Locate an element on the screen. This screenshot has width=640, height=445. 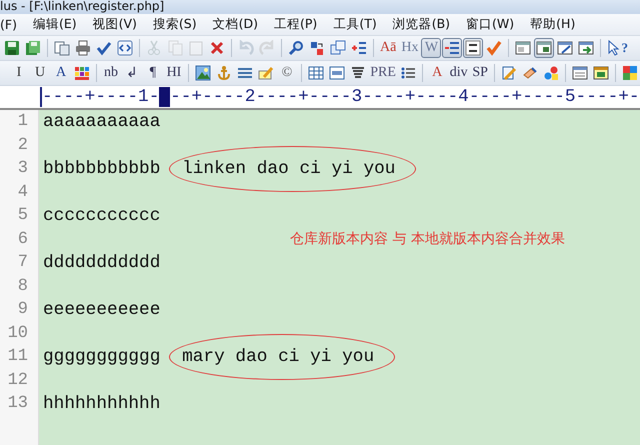
circled-text: mary dao ci yi you is located at coordinates (282, 357).